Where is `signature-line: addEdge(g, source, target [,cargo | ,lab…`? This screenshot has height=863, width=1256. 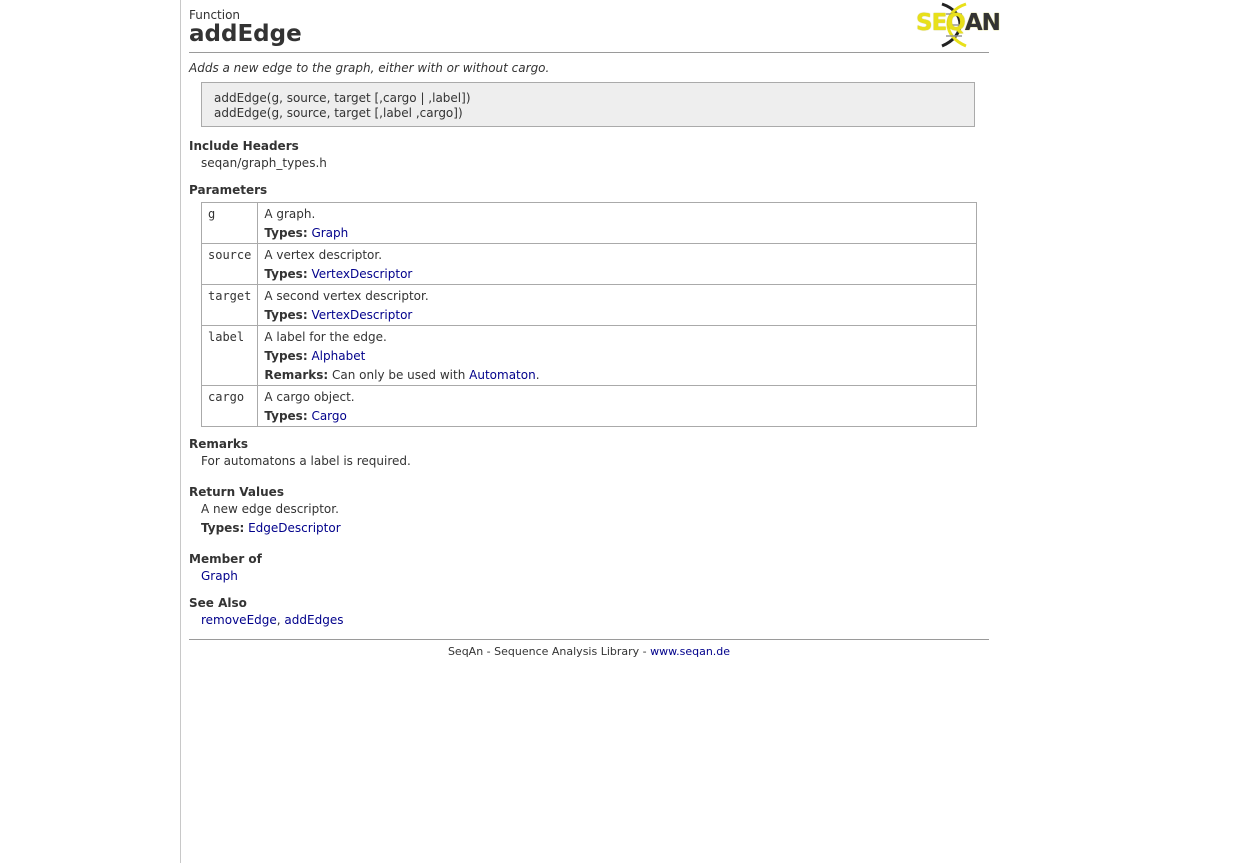 signature-line: addEdge(g, source, target [,cargo | ,lab… is located at coordinates (342, 98).